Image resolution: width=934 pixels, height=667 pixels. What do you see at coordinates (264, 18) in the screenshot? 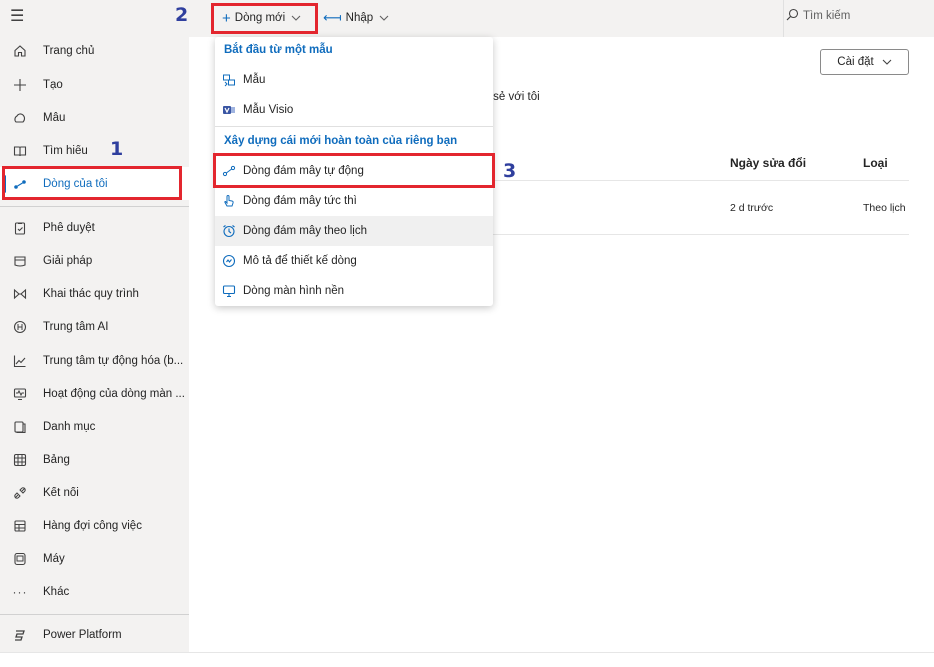
I see `highlight-box-new-flow` at bounding box center [264, 18].